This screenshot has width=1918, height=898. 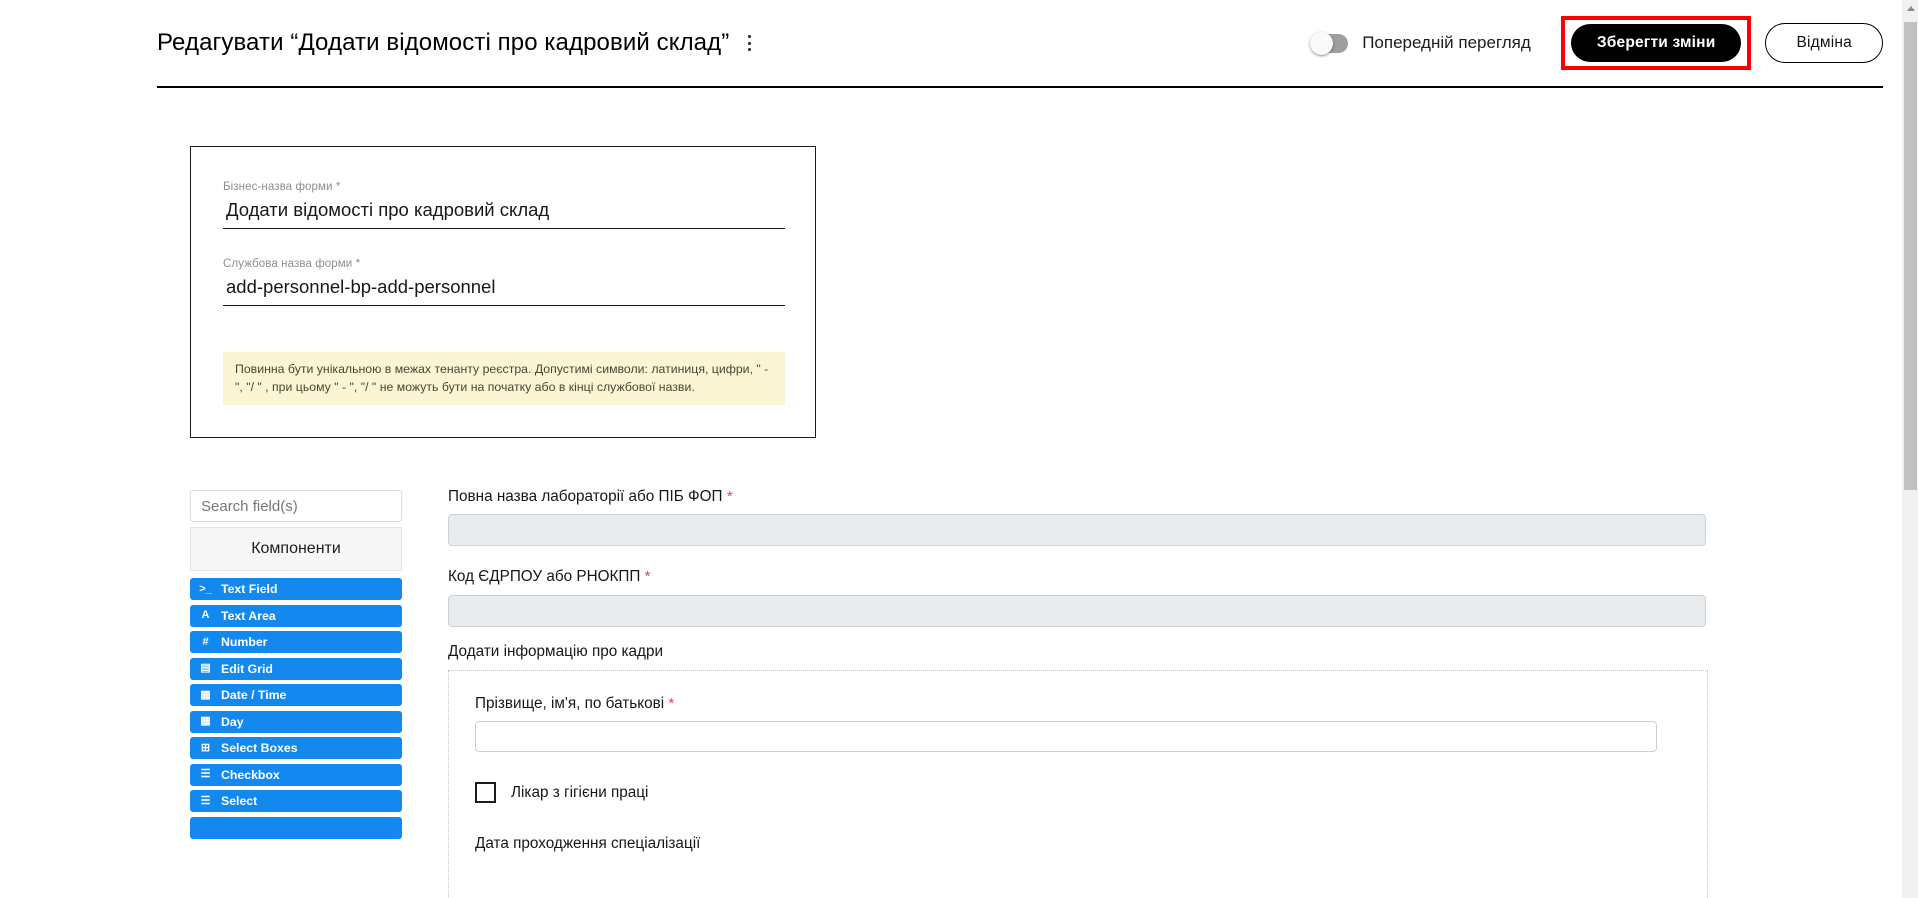 What do you see at coordinates (296, 642) in the screenshot?
I see `component-number: # Number` at bounding box center [296, 642].